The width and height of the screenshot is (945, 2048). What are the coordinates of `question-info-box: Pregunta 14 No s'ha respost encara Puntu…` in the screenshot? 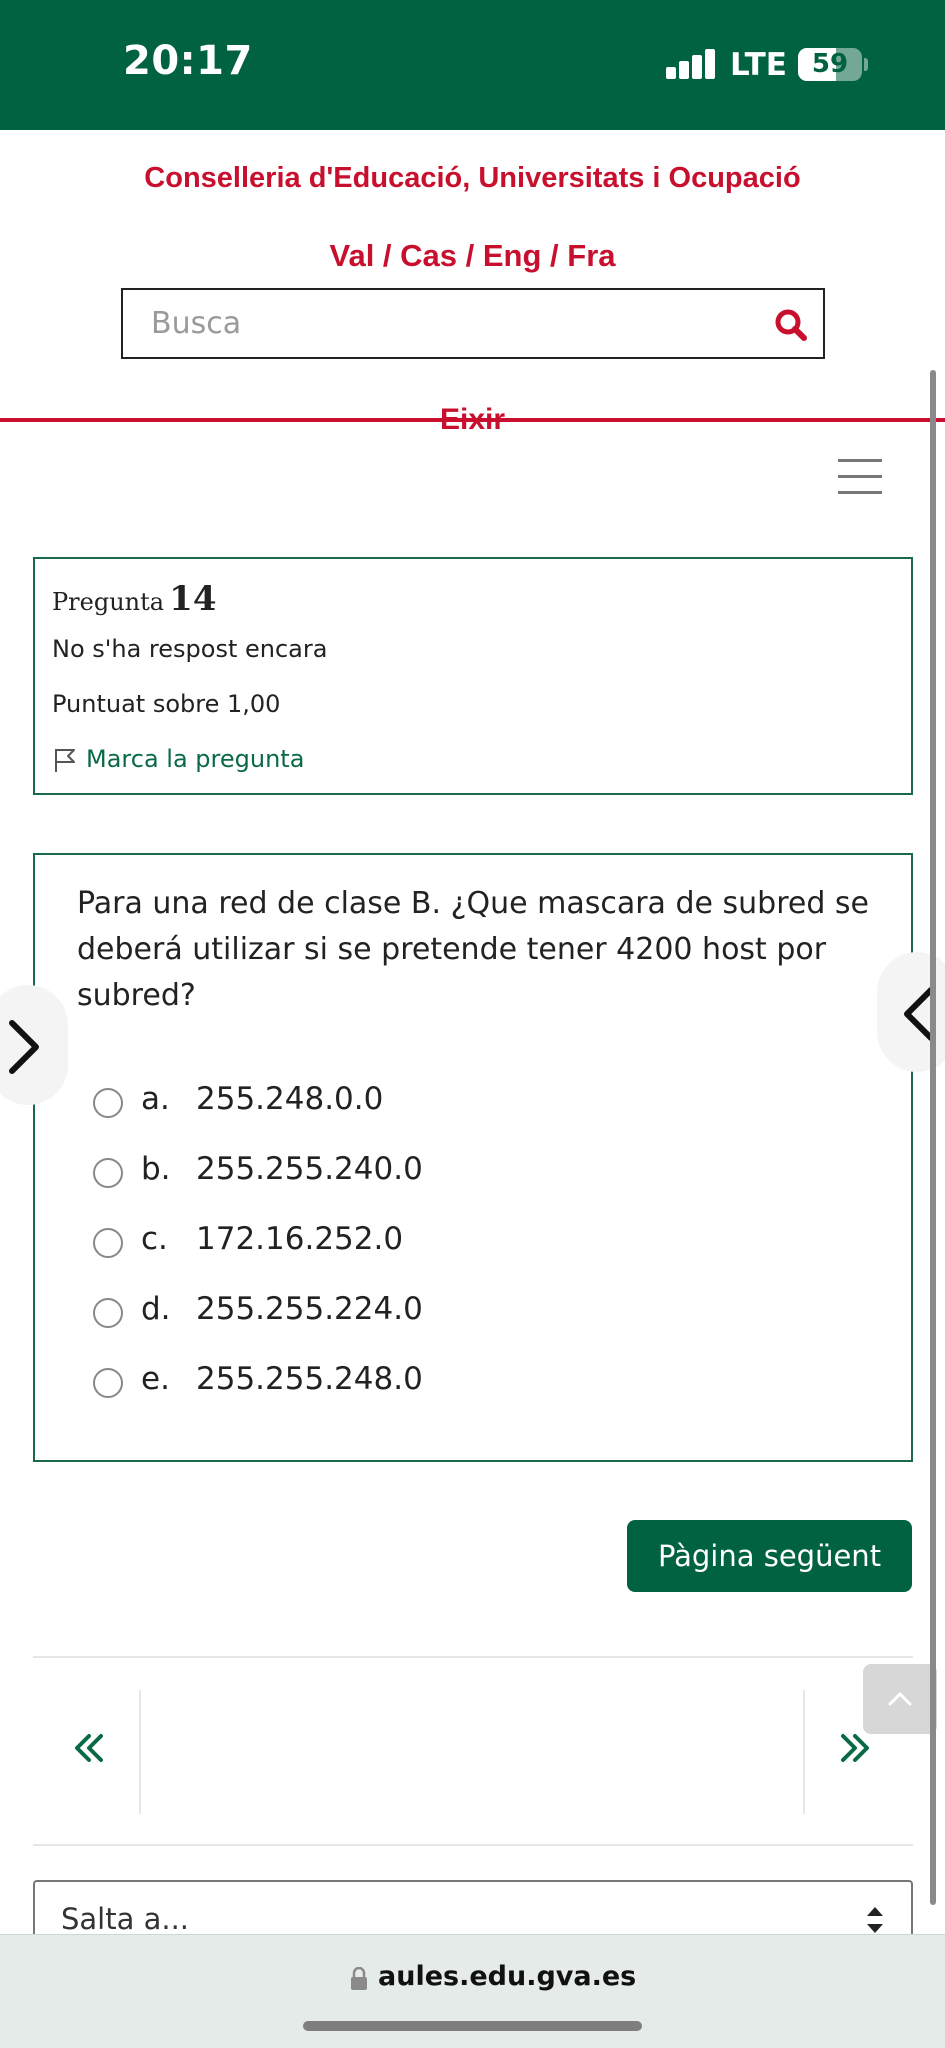 It's located at (473, 676).